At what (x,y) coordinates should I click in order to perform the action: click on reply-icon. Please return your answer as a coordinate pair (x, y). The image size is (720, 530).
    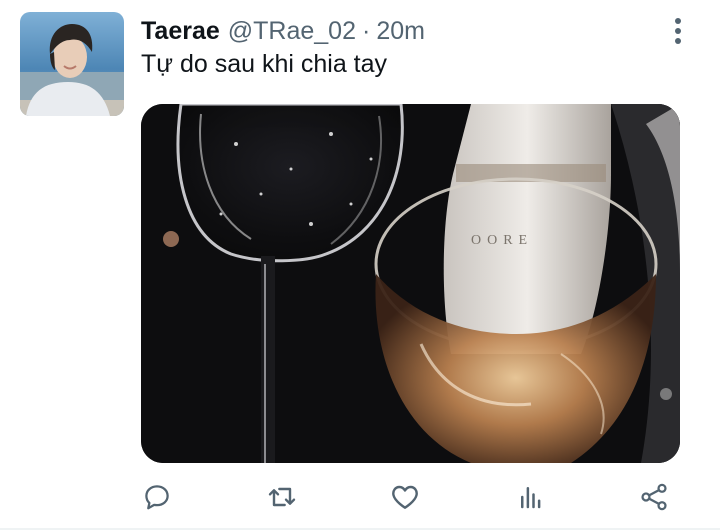
    Looking at the image, I should click on (157, 497).